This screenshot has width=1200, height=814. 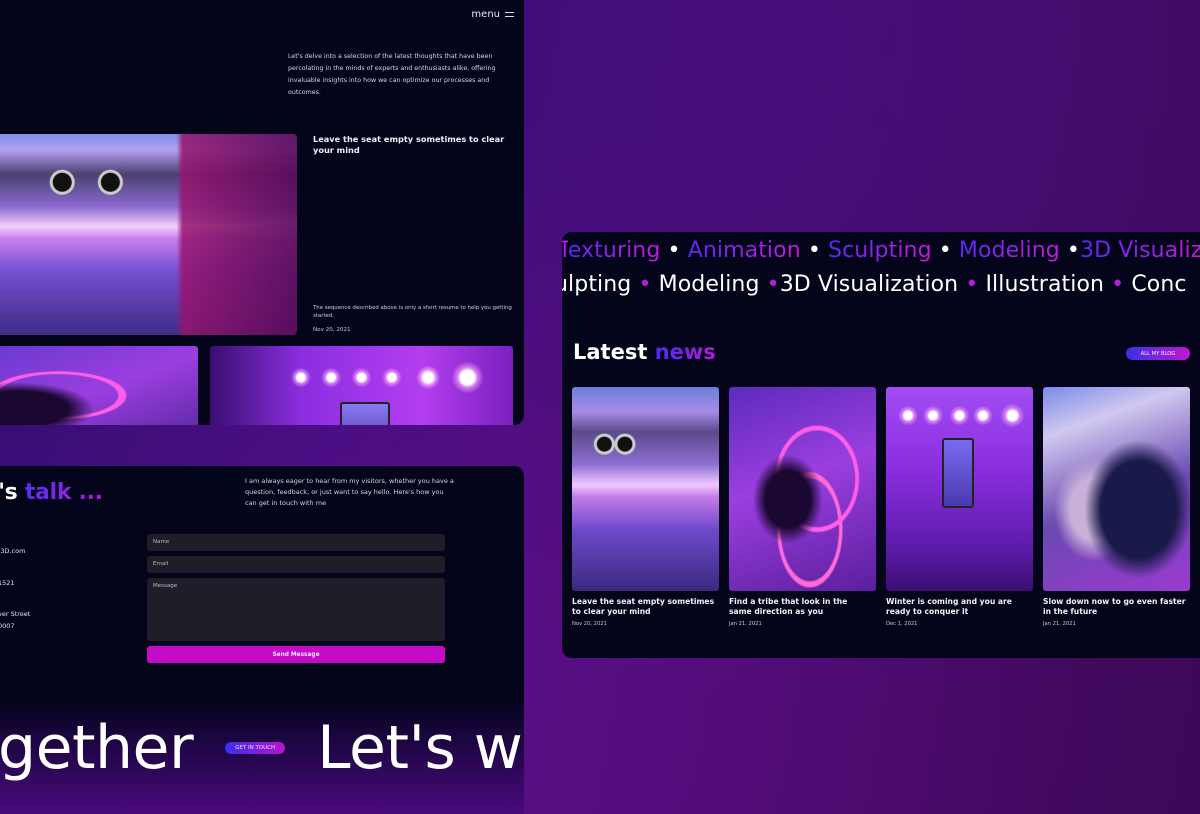 I want to click on email-field: Email, so click(x=296, y=564).